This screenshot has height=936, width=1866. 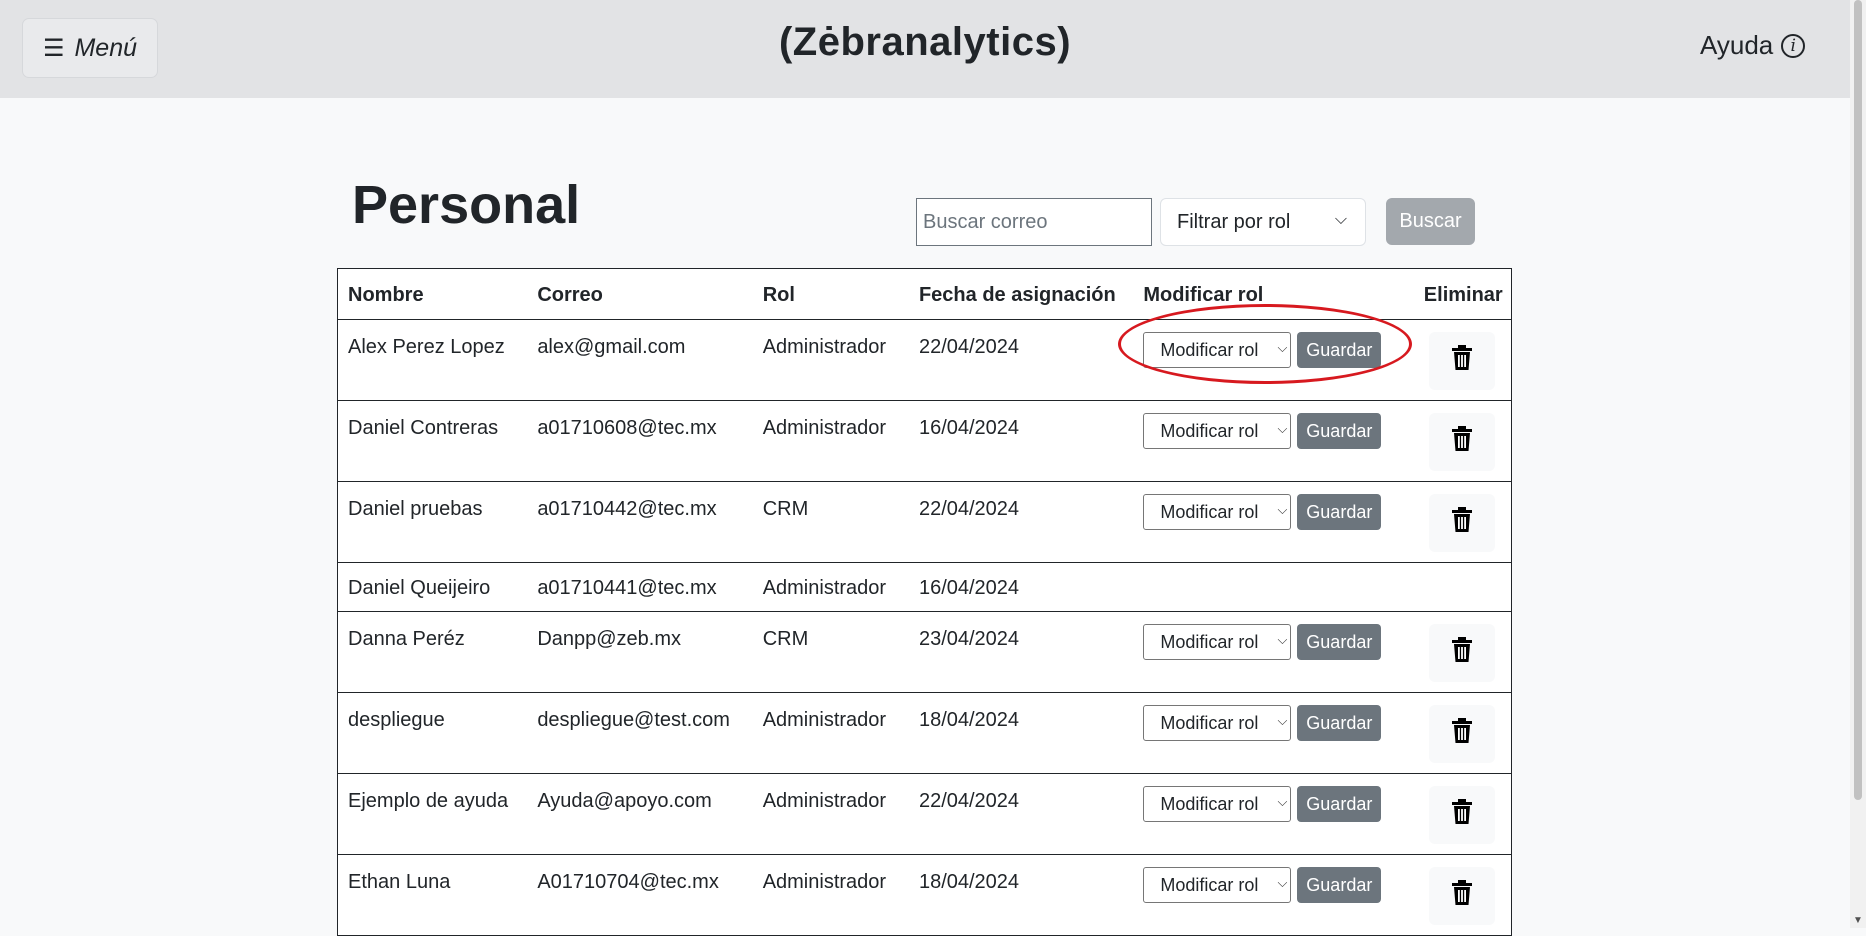 What do you see at coordinates (433, 652) in the screenshot?
I see `cell-name: Danna Peréz` at bounding box center [433, 652].